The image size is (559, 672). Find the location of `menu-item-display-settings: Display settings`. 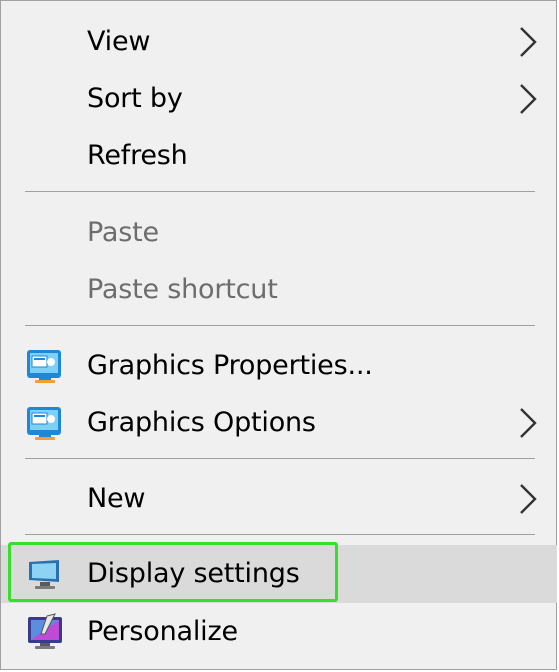

menu-item-display-settings: Display settings is located at coordinates (279, 574).